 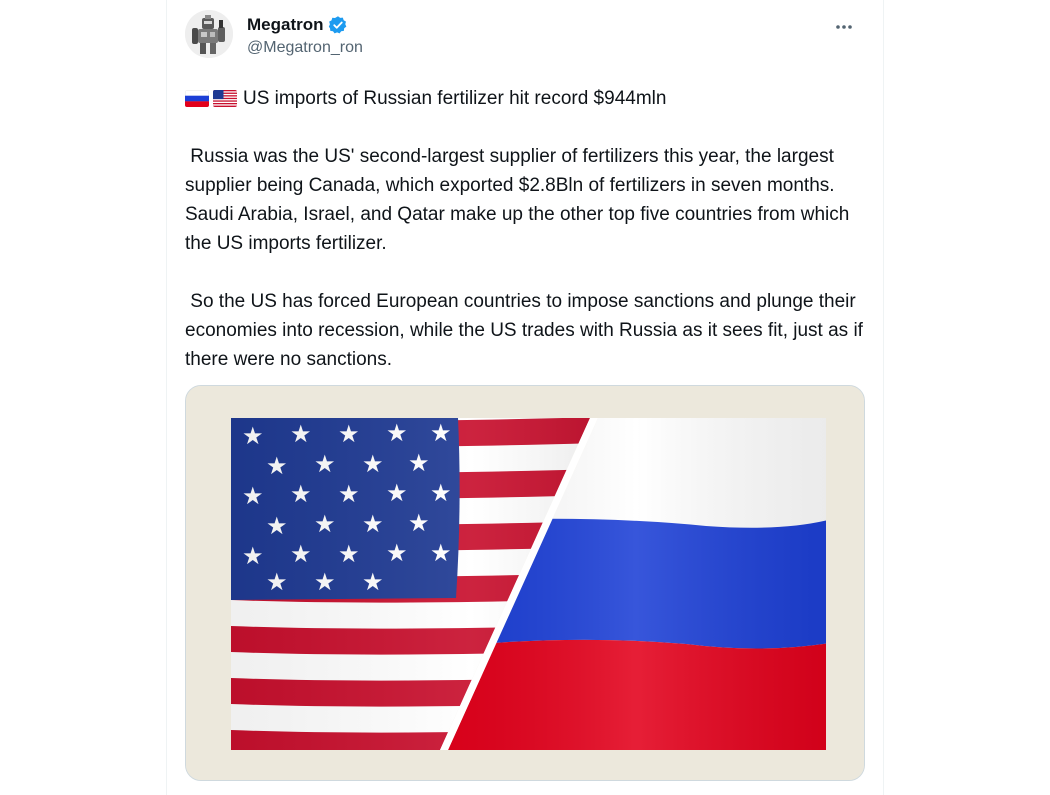 What do you see at coordinates (526, 38) in the screenshot?
I see `tweet-header: Megatron @Megatron_ron` at bounding box center [526, 38].